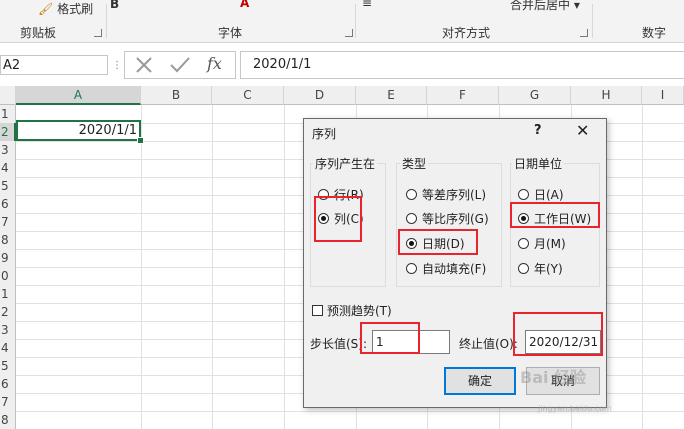 This screenshot has height=429, width=684. I want to click on watermark-url: jingyan.baidu.com, so click(575, 408).